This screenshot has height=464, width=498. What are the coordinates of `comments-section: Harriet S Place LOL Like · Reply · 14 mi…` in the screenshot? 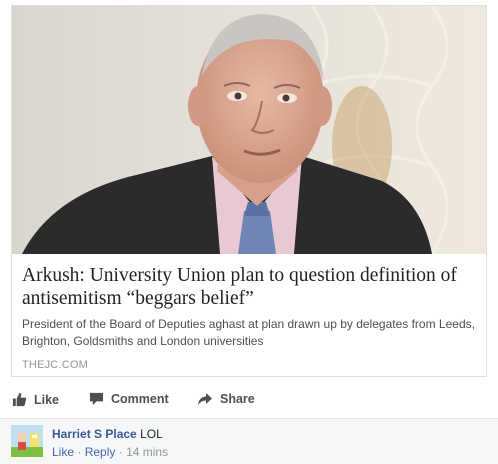 It's located at (249, 441).